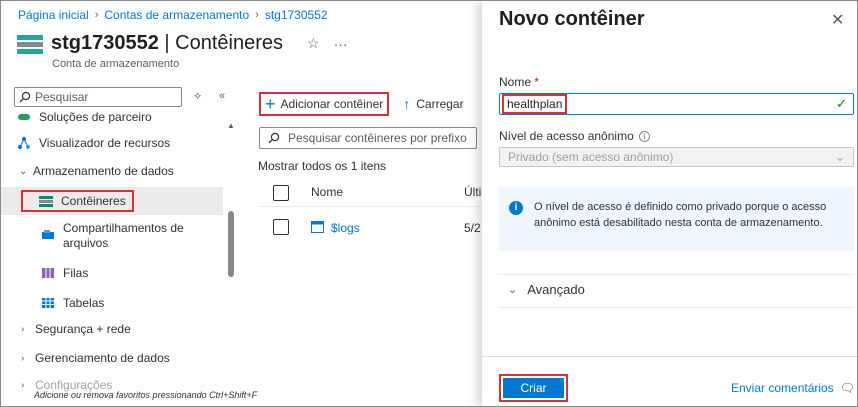  Describe the element at coordinates (847, 388) in the screenshot. I see `feedback-icon: 🗨` at that location.